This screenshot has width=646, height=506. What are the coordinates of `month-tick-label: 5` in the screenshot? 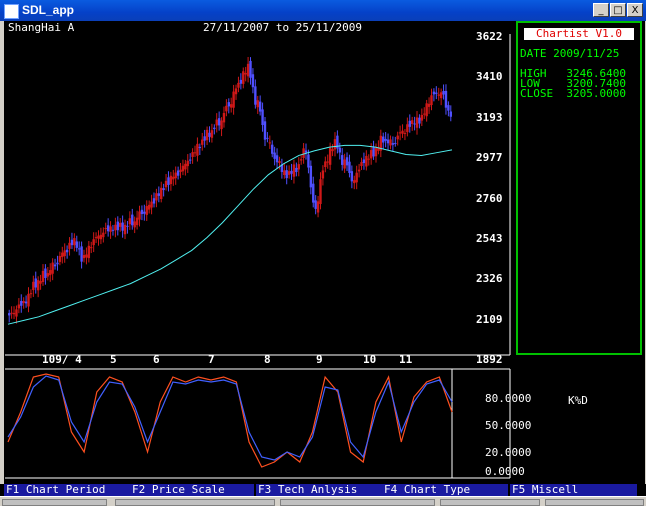 It's located at (113, 359).